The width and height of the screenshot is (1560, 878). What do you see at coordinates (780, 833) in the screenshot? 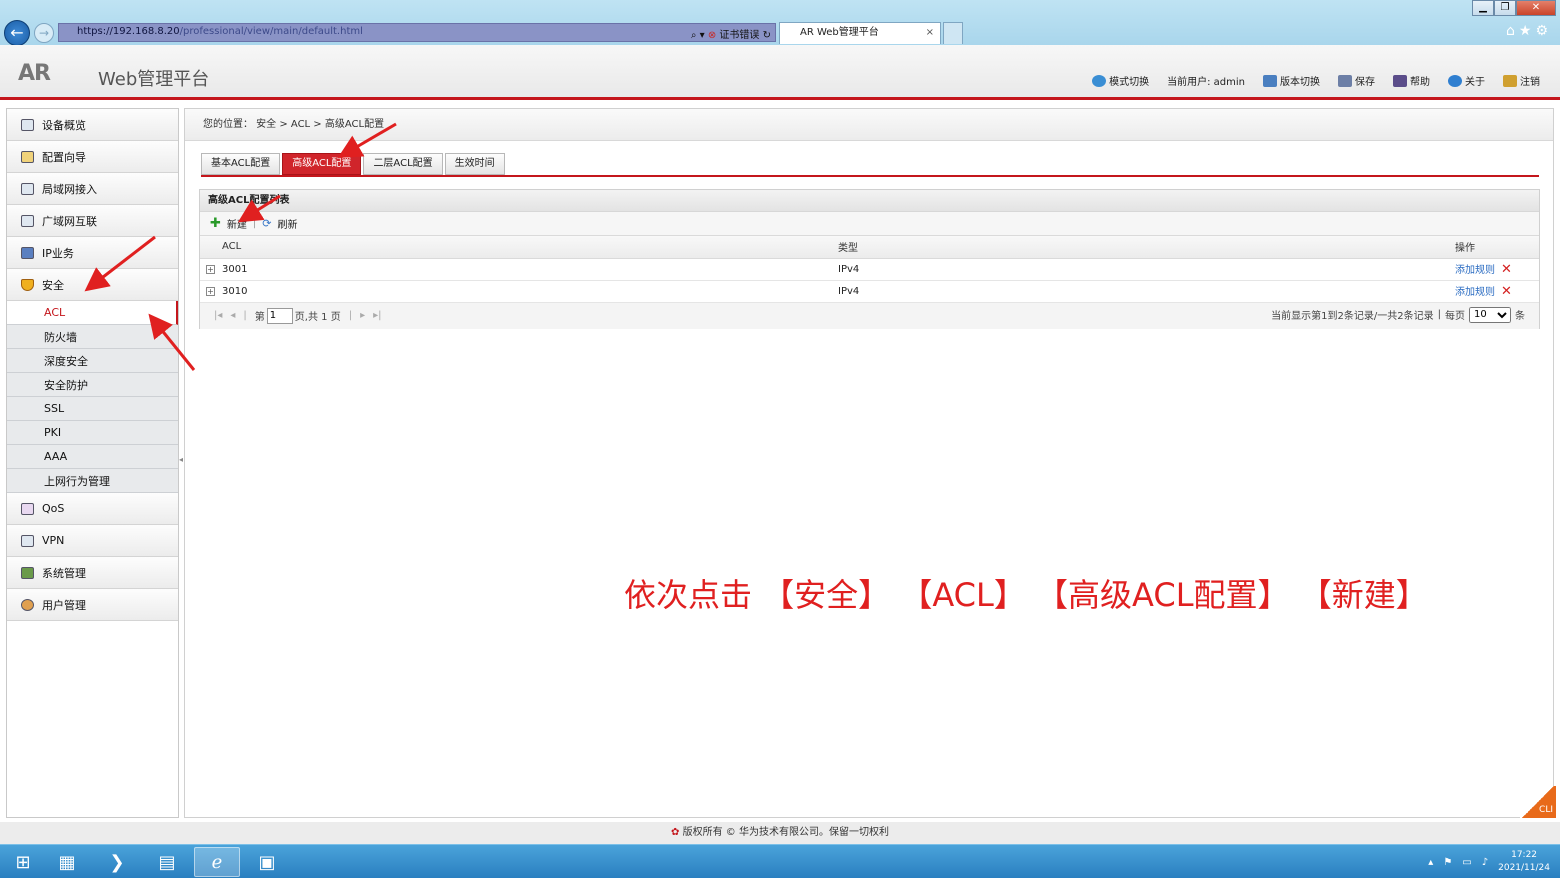
I see `page-footer: ✿ 版权所有 © 华为技术有限公司。保留一切权利` at bounding box center [780, 833].